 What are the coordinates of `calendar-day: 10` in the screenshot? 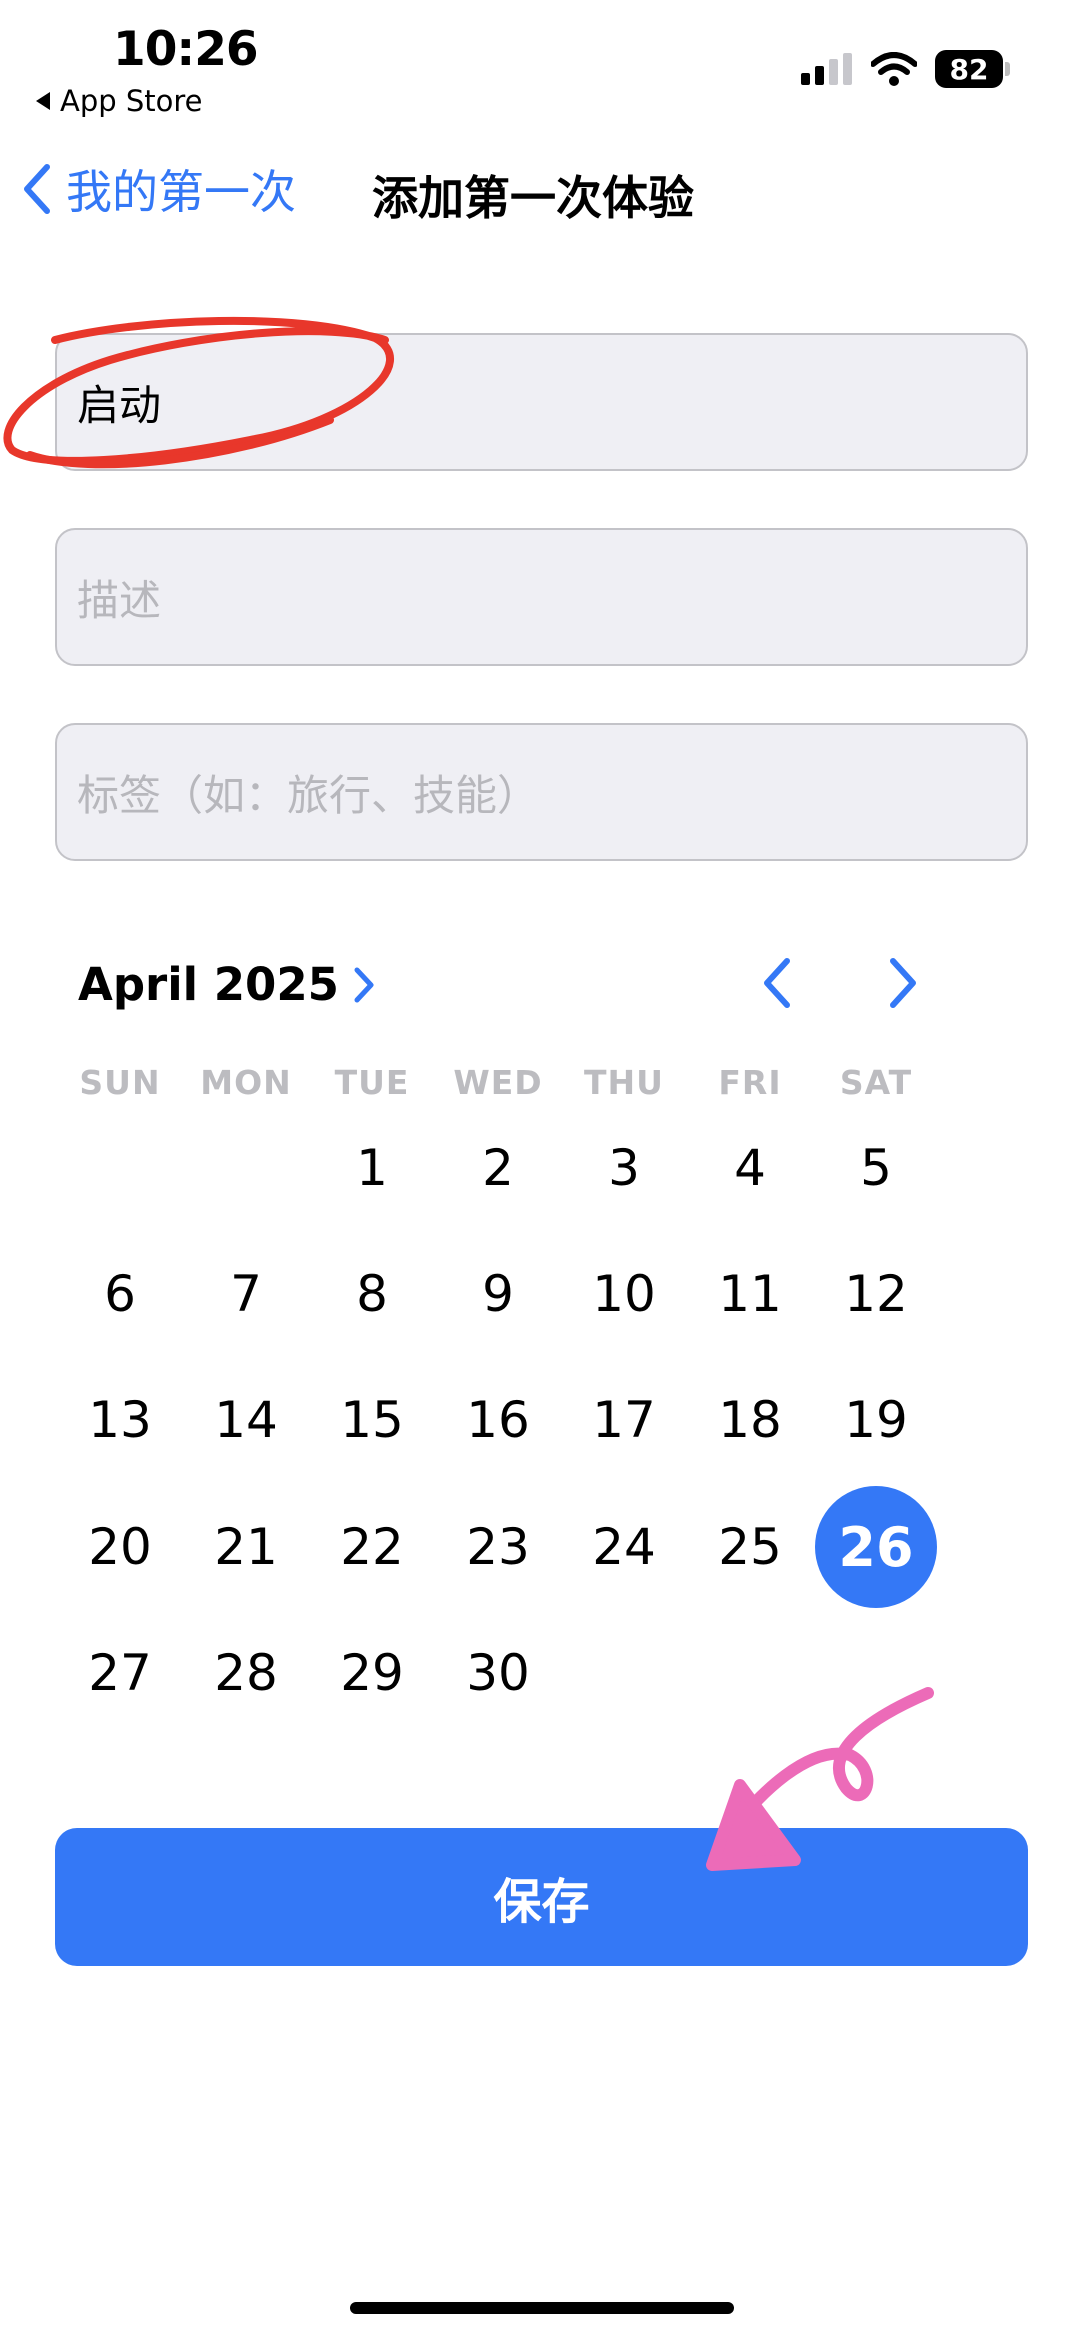 It's located at (624, 1294).